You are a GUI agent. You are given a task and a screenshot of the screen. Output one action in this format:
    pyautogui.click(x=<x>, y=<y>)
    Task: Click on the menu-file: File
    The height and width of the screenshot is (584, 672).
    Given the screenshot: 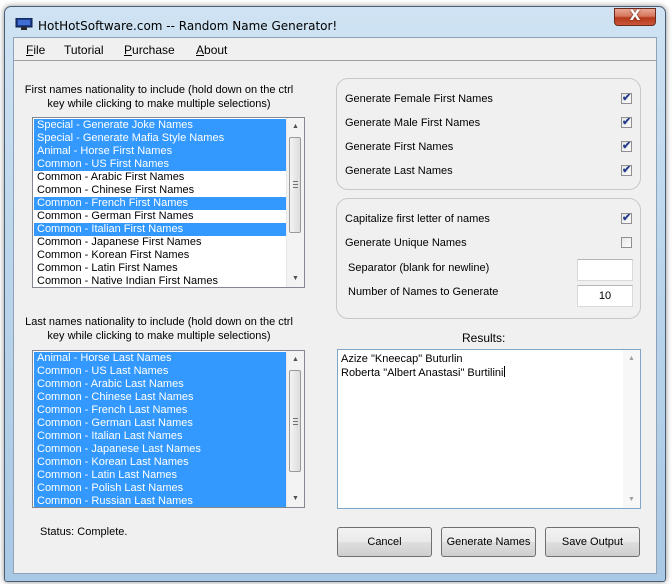 What is the action you would take?
    pyautogui.click(x=35, y=50)
    